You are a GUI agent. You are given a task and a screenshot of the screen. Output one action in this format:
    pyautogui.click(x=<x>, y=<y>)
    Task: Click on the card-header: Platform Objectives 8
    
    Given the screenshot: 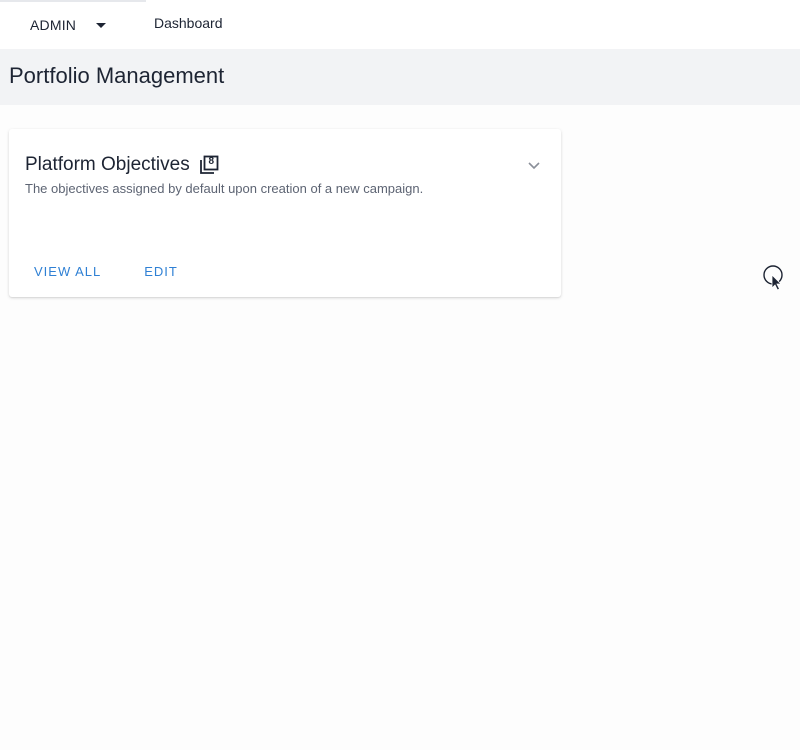 What is the action you would take?
    pyautogui.click(x=122, y=165)
    